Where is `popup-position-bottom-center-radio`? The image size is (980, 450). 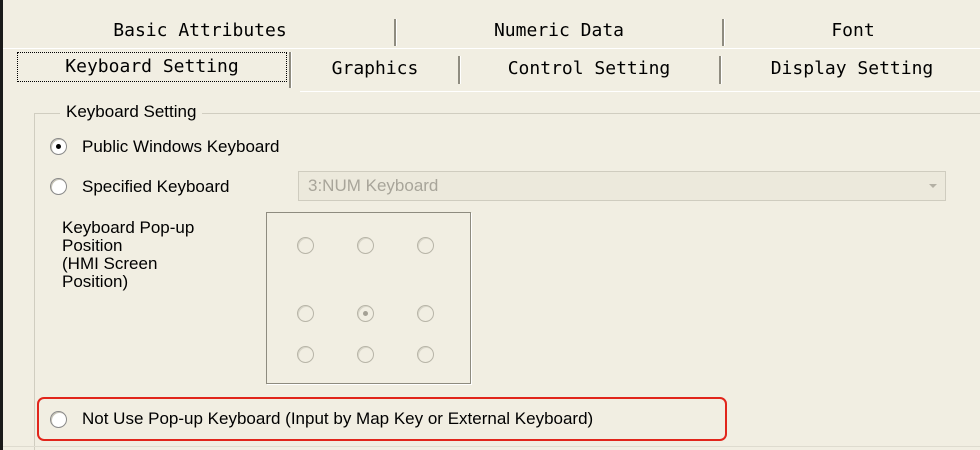 popup-position-bottom-center-radio is located at coordinates (365, 354).